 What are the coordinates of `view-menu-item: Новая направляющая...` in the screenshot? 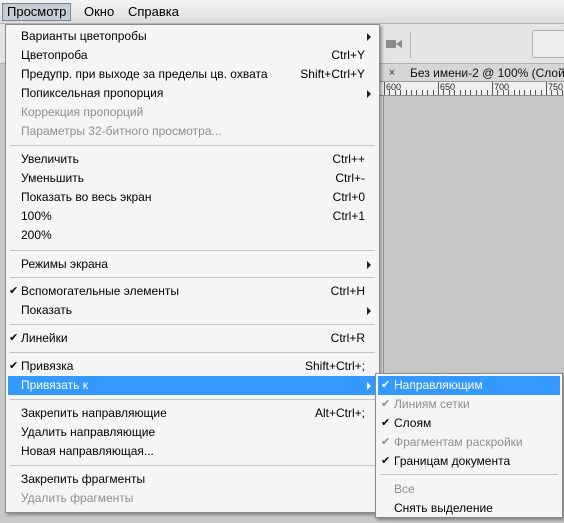 It's located at (192, 451).